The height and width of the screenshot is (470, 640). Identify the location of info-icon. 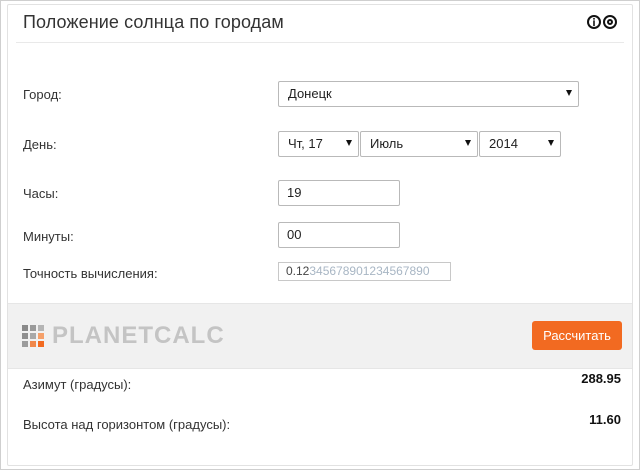
(594, 22).